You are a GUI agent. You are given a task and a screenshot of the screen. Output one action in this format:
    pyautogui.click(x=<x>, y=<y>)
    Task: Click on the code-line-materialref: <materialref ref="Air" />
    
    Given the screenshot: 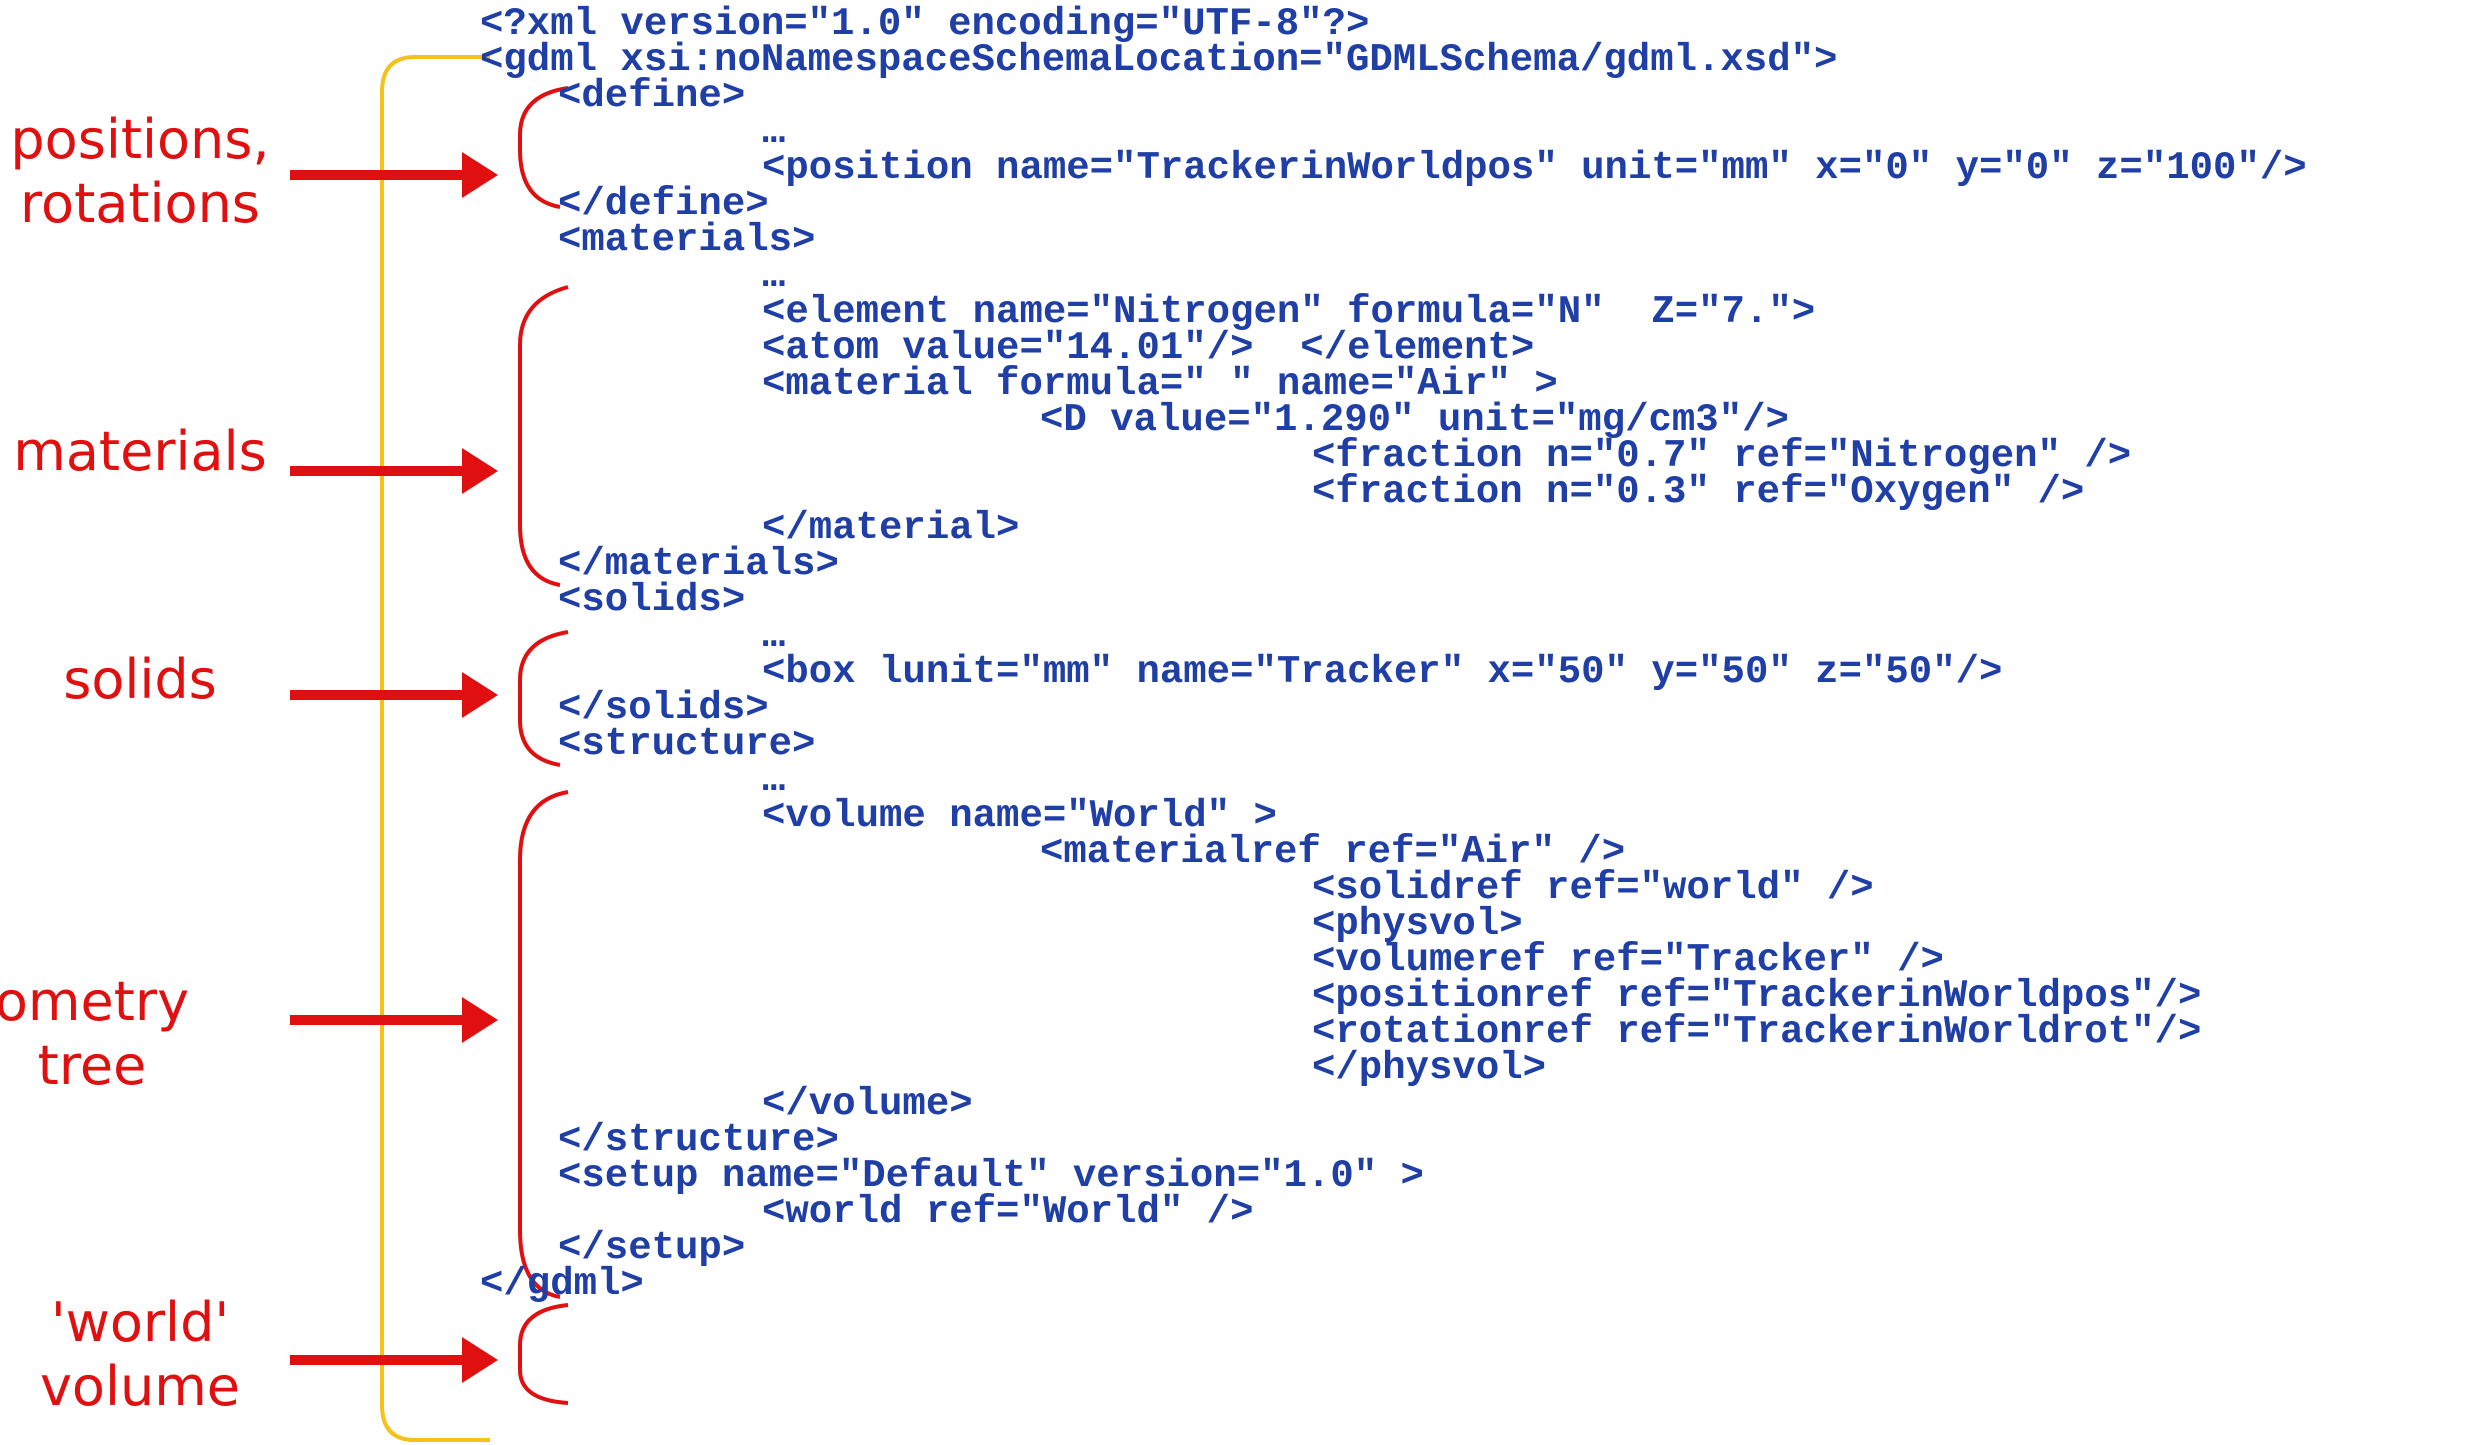 What is the action you would take?
    pyautogui.click(x=1333, y=852)
    